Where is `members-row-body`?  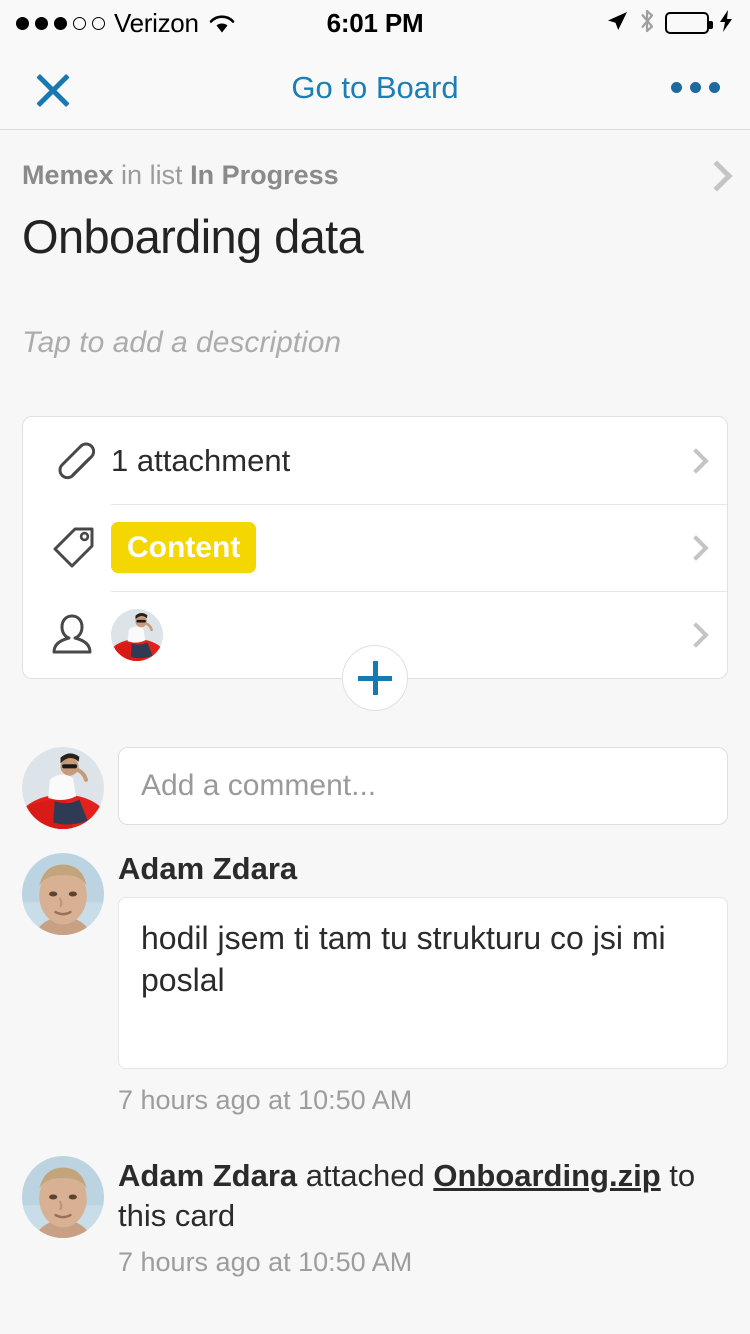 members-row-body is located at coordinates (399, 634).